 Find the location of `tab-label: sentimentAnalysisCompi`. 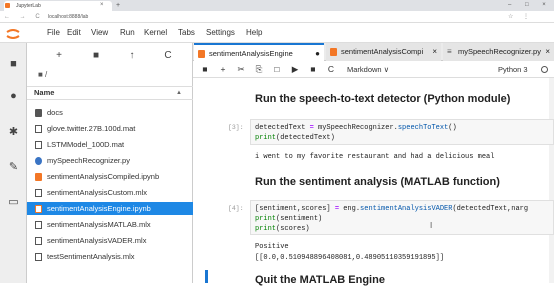

tab-label: sentimentAnalysisCompi is located at coordinates (382, 51).